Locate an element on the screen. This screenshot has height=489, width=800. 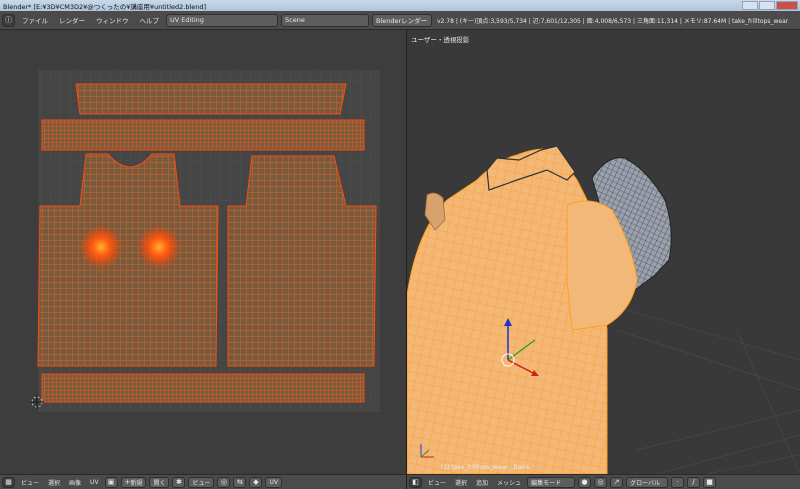
snap-button: ◆ is located at coordinates (256, 482).